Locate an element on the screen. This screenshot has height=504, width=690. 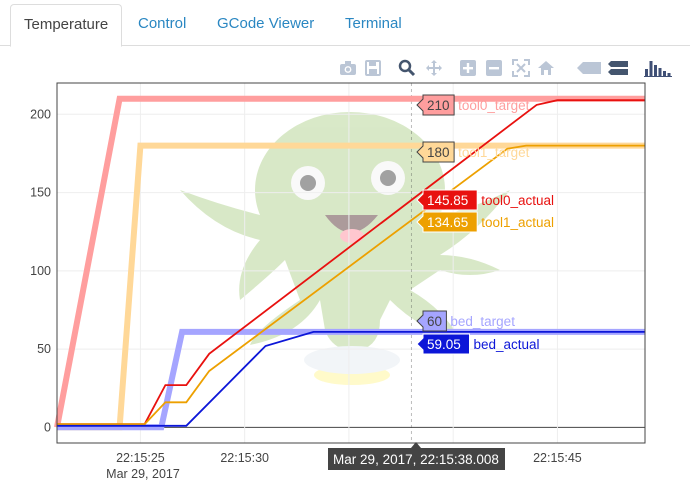
y-tick-label: 150 is located at coordinates (40, 193).